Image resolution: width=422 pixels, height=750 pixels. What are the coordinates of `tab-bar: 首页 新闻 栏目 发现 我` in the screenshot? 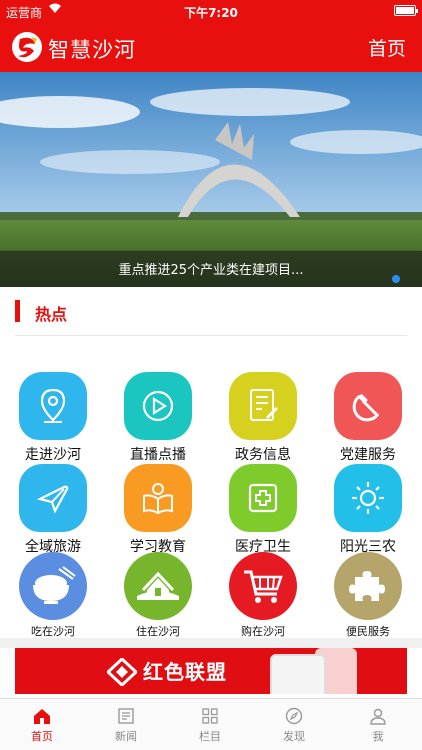 It's located at (211, 724).